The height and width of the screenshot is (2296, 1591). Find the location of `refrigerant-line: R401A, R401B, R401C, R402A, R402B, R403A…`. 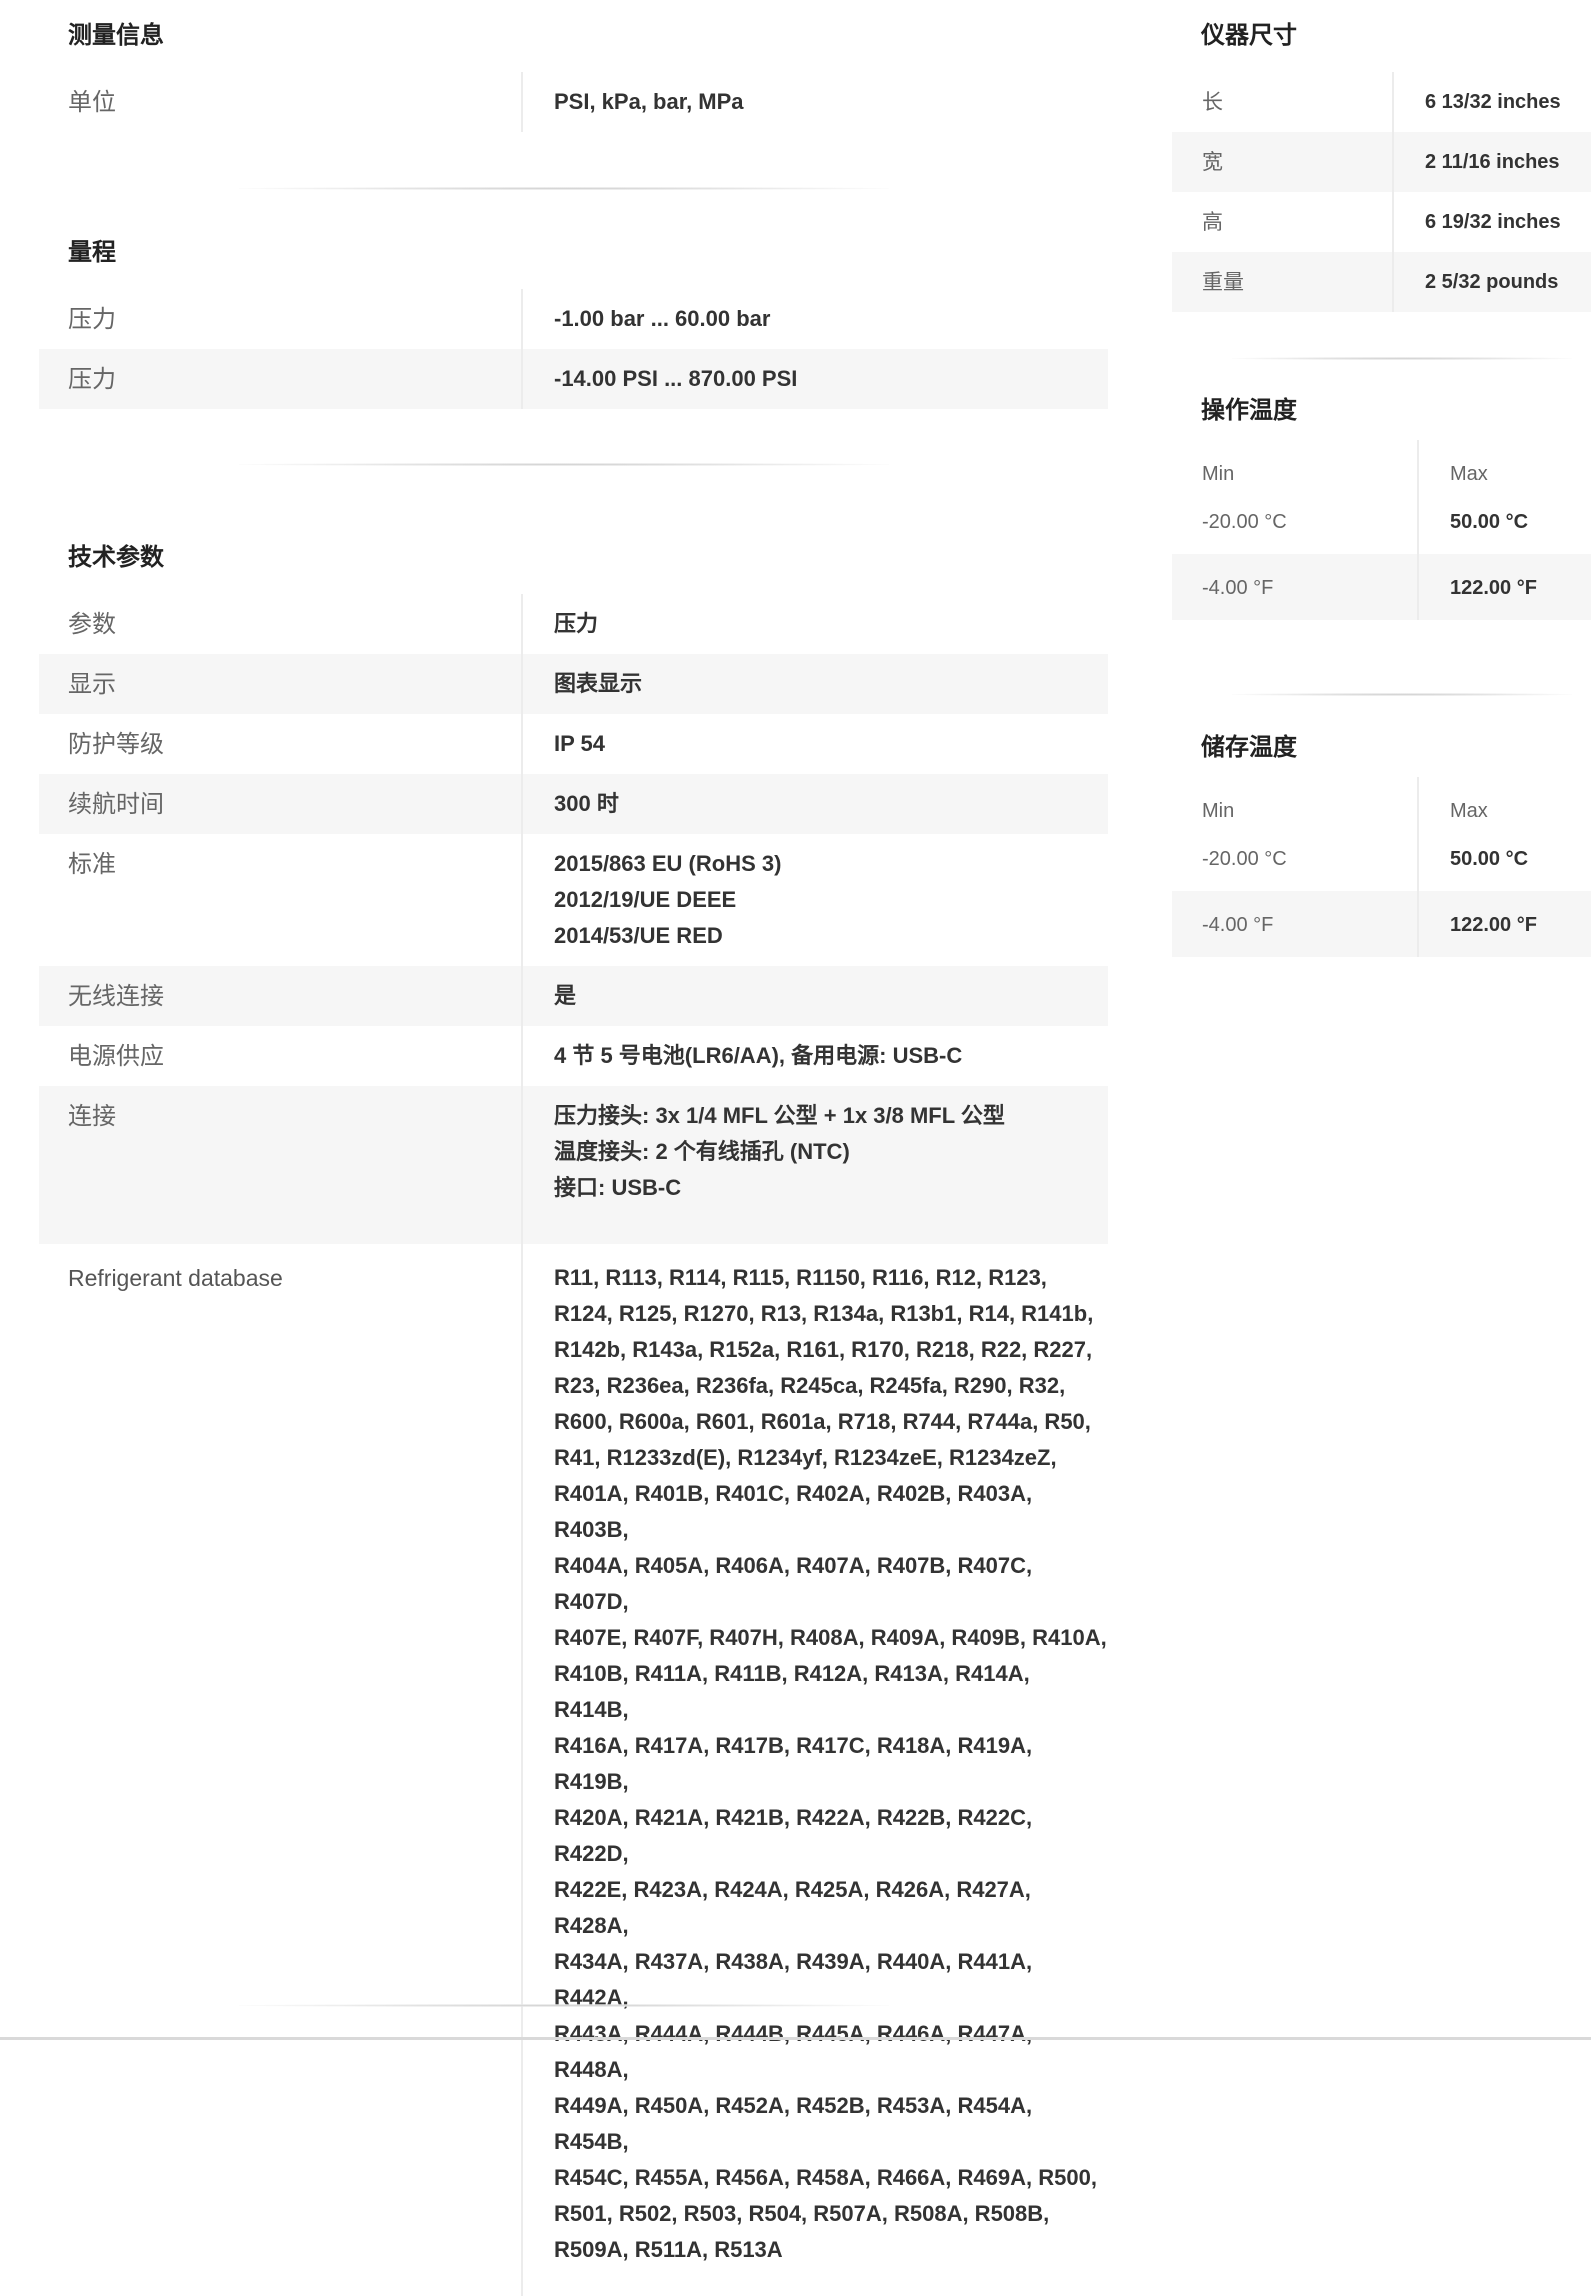

refrigerant-line: R401A, R401B, R401C, R402A, R402B, R403A… is located at coordinates (793, 1511).